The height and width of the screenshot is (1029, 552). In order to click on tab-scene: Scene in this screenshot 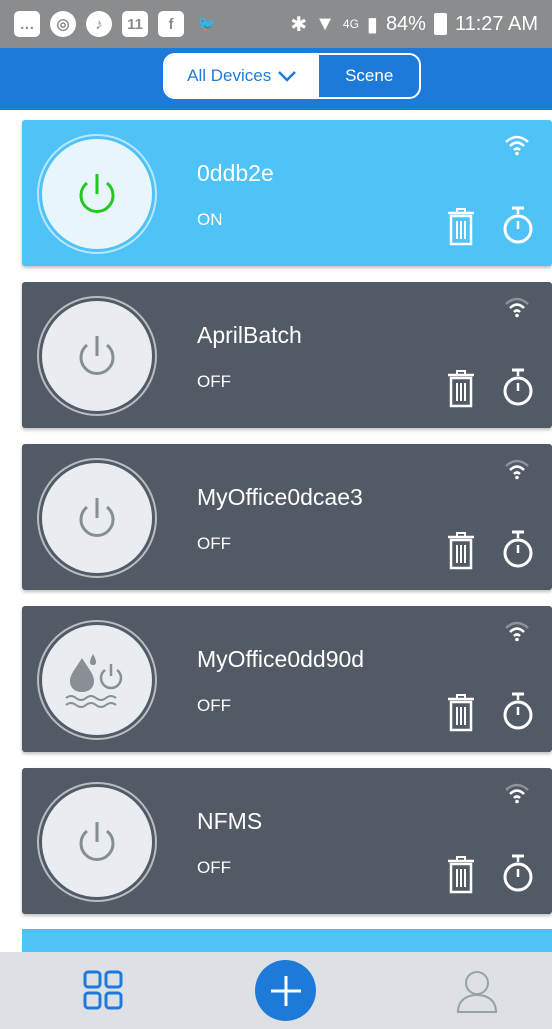, I will do `click(369, 76)`.